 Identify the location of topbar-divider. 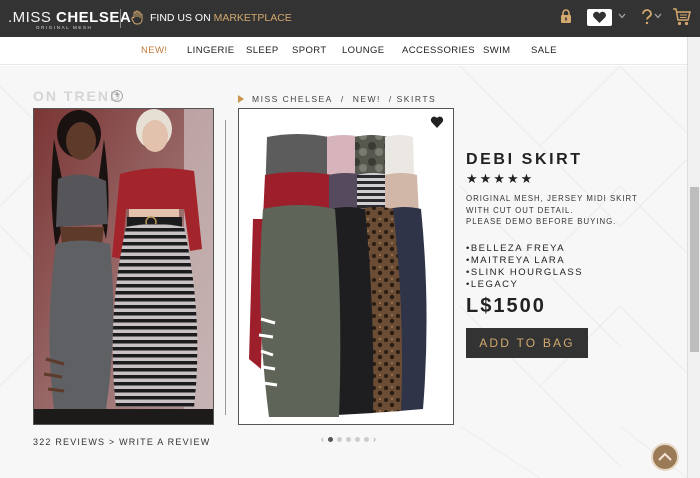
(120, 18).